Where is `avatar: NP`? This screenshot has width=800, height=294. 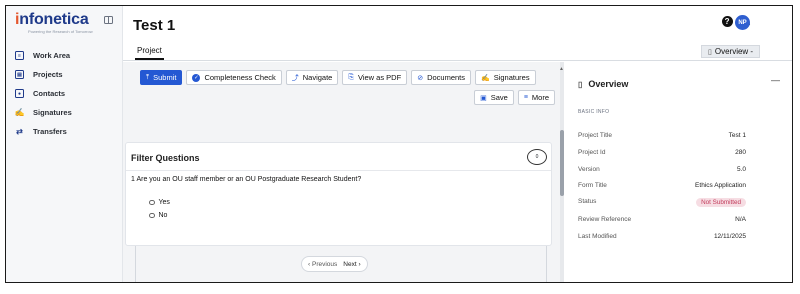
avatar: NP is located at coordinates (742, 22).